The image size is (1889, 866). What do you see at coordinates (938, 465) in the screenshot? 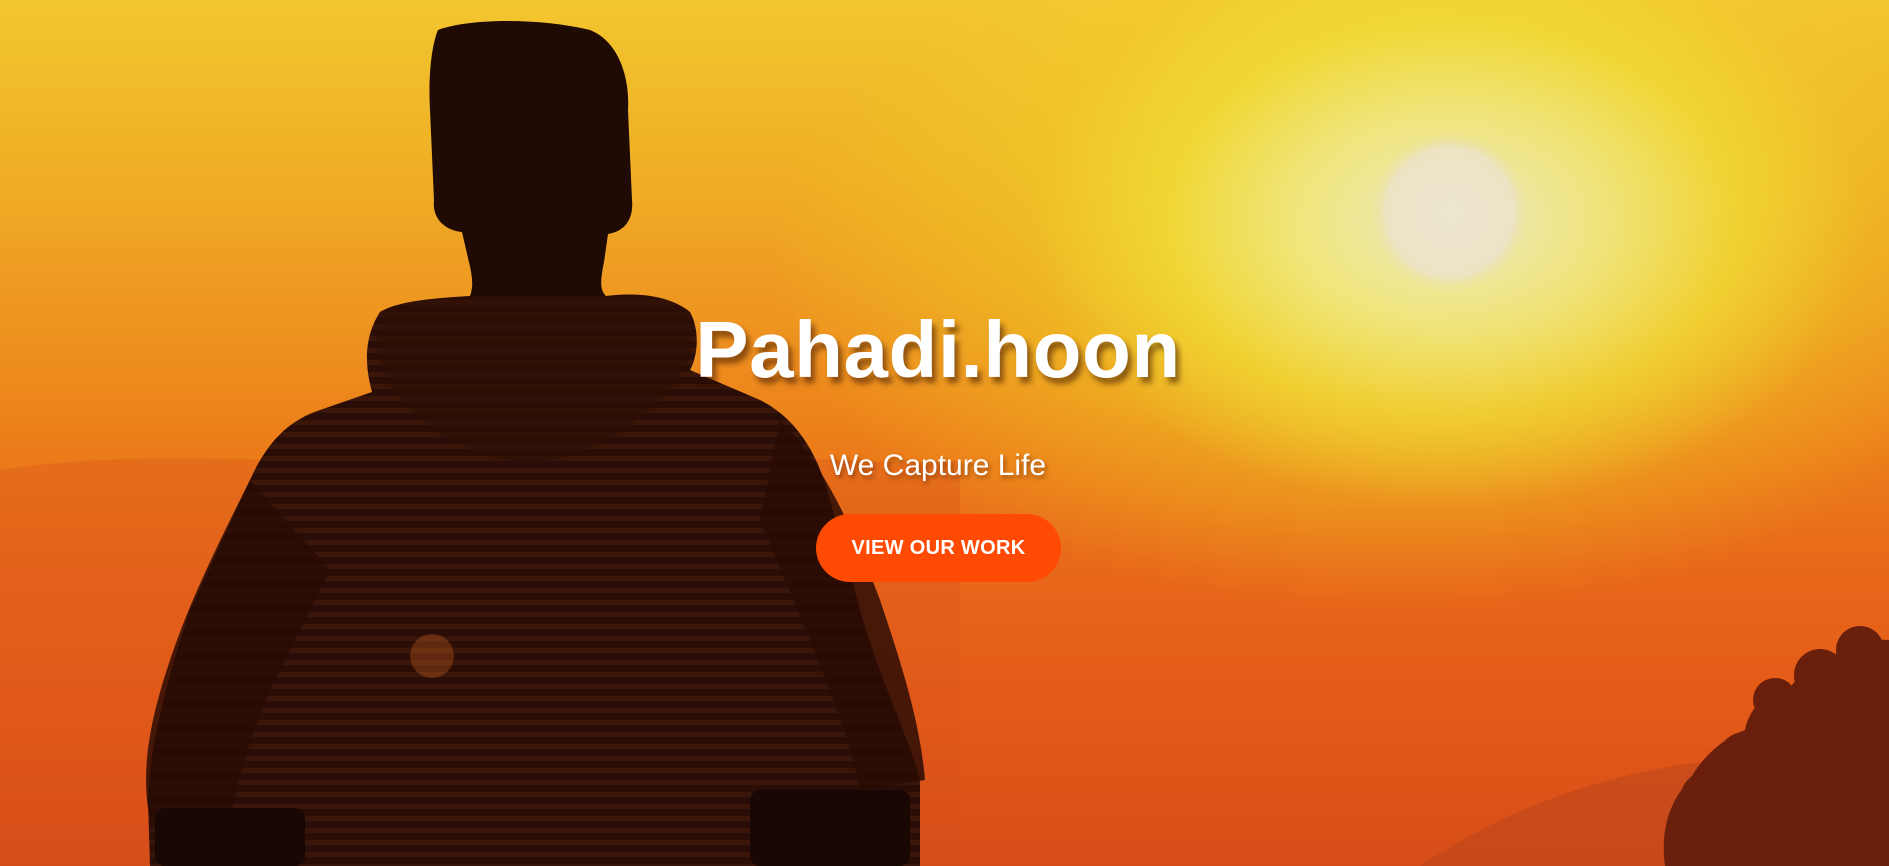
I see `tagline: We Capture Life` at bounding box center [938, 465].